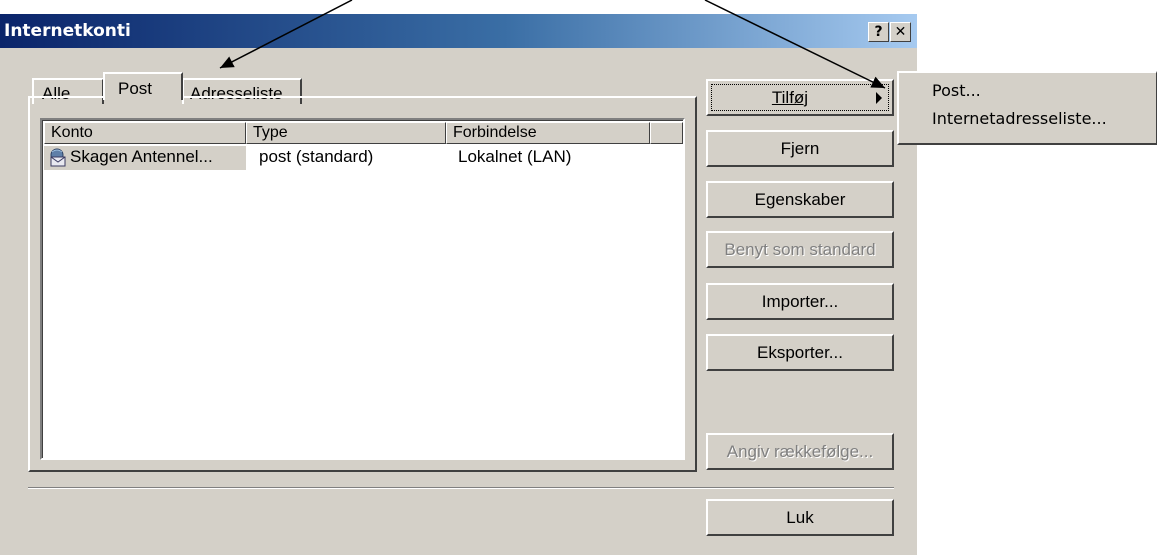  Describe the element at coordinates (316, 156) in the screenshot. I see `cell-type: post (standard)` at that location.